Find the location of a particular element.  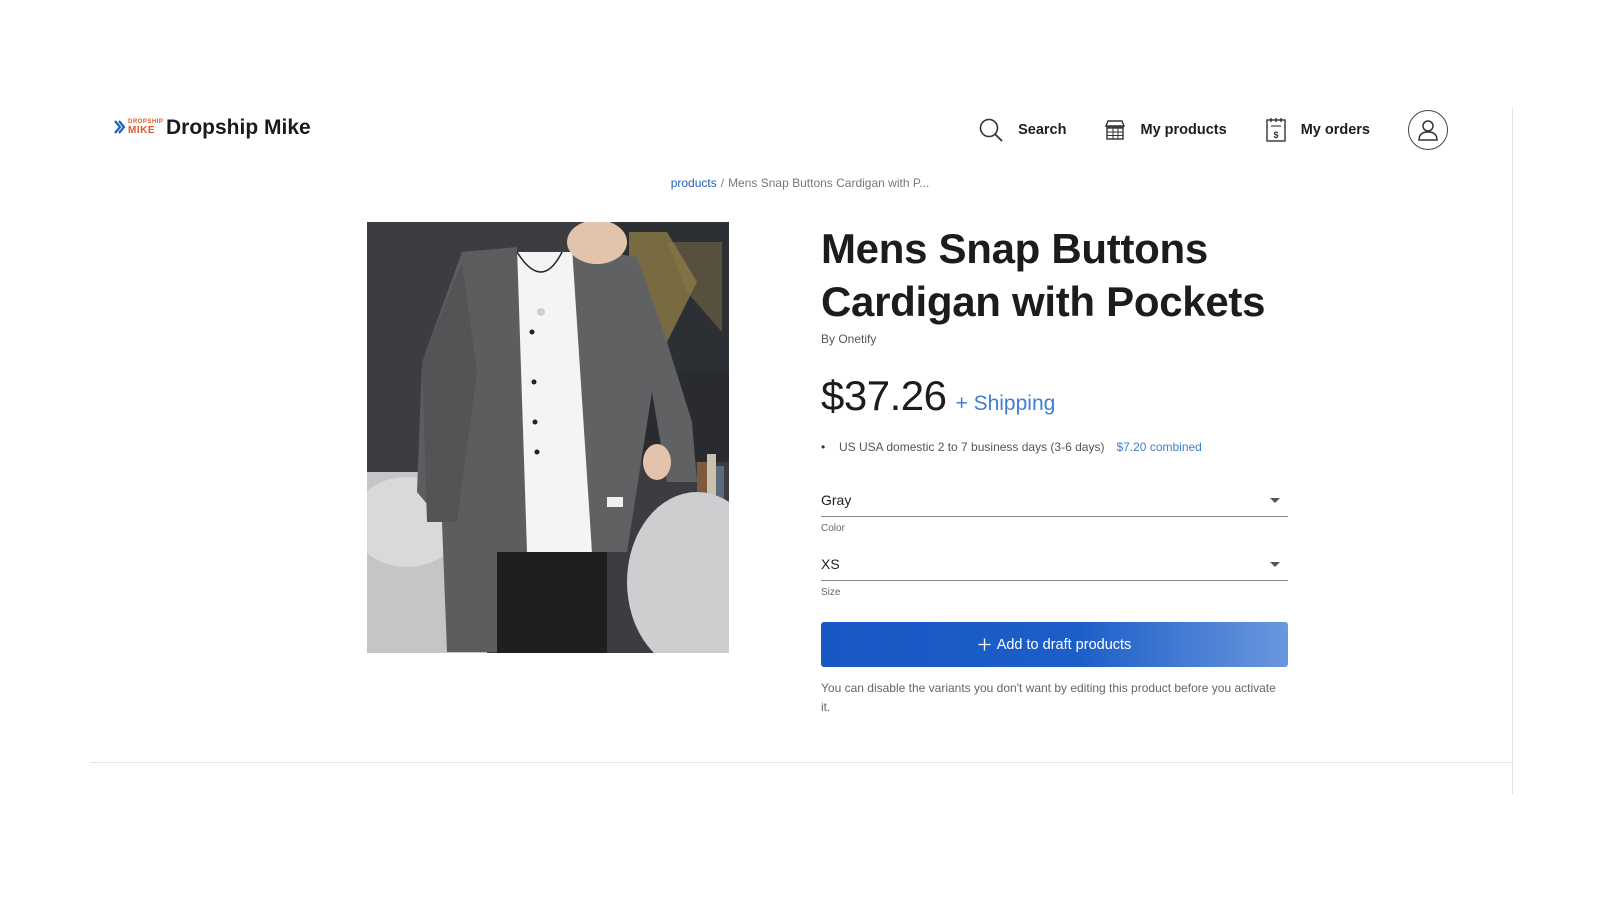

logo-big-text: MIKE is located at coordinates (141, 130).